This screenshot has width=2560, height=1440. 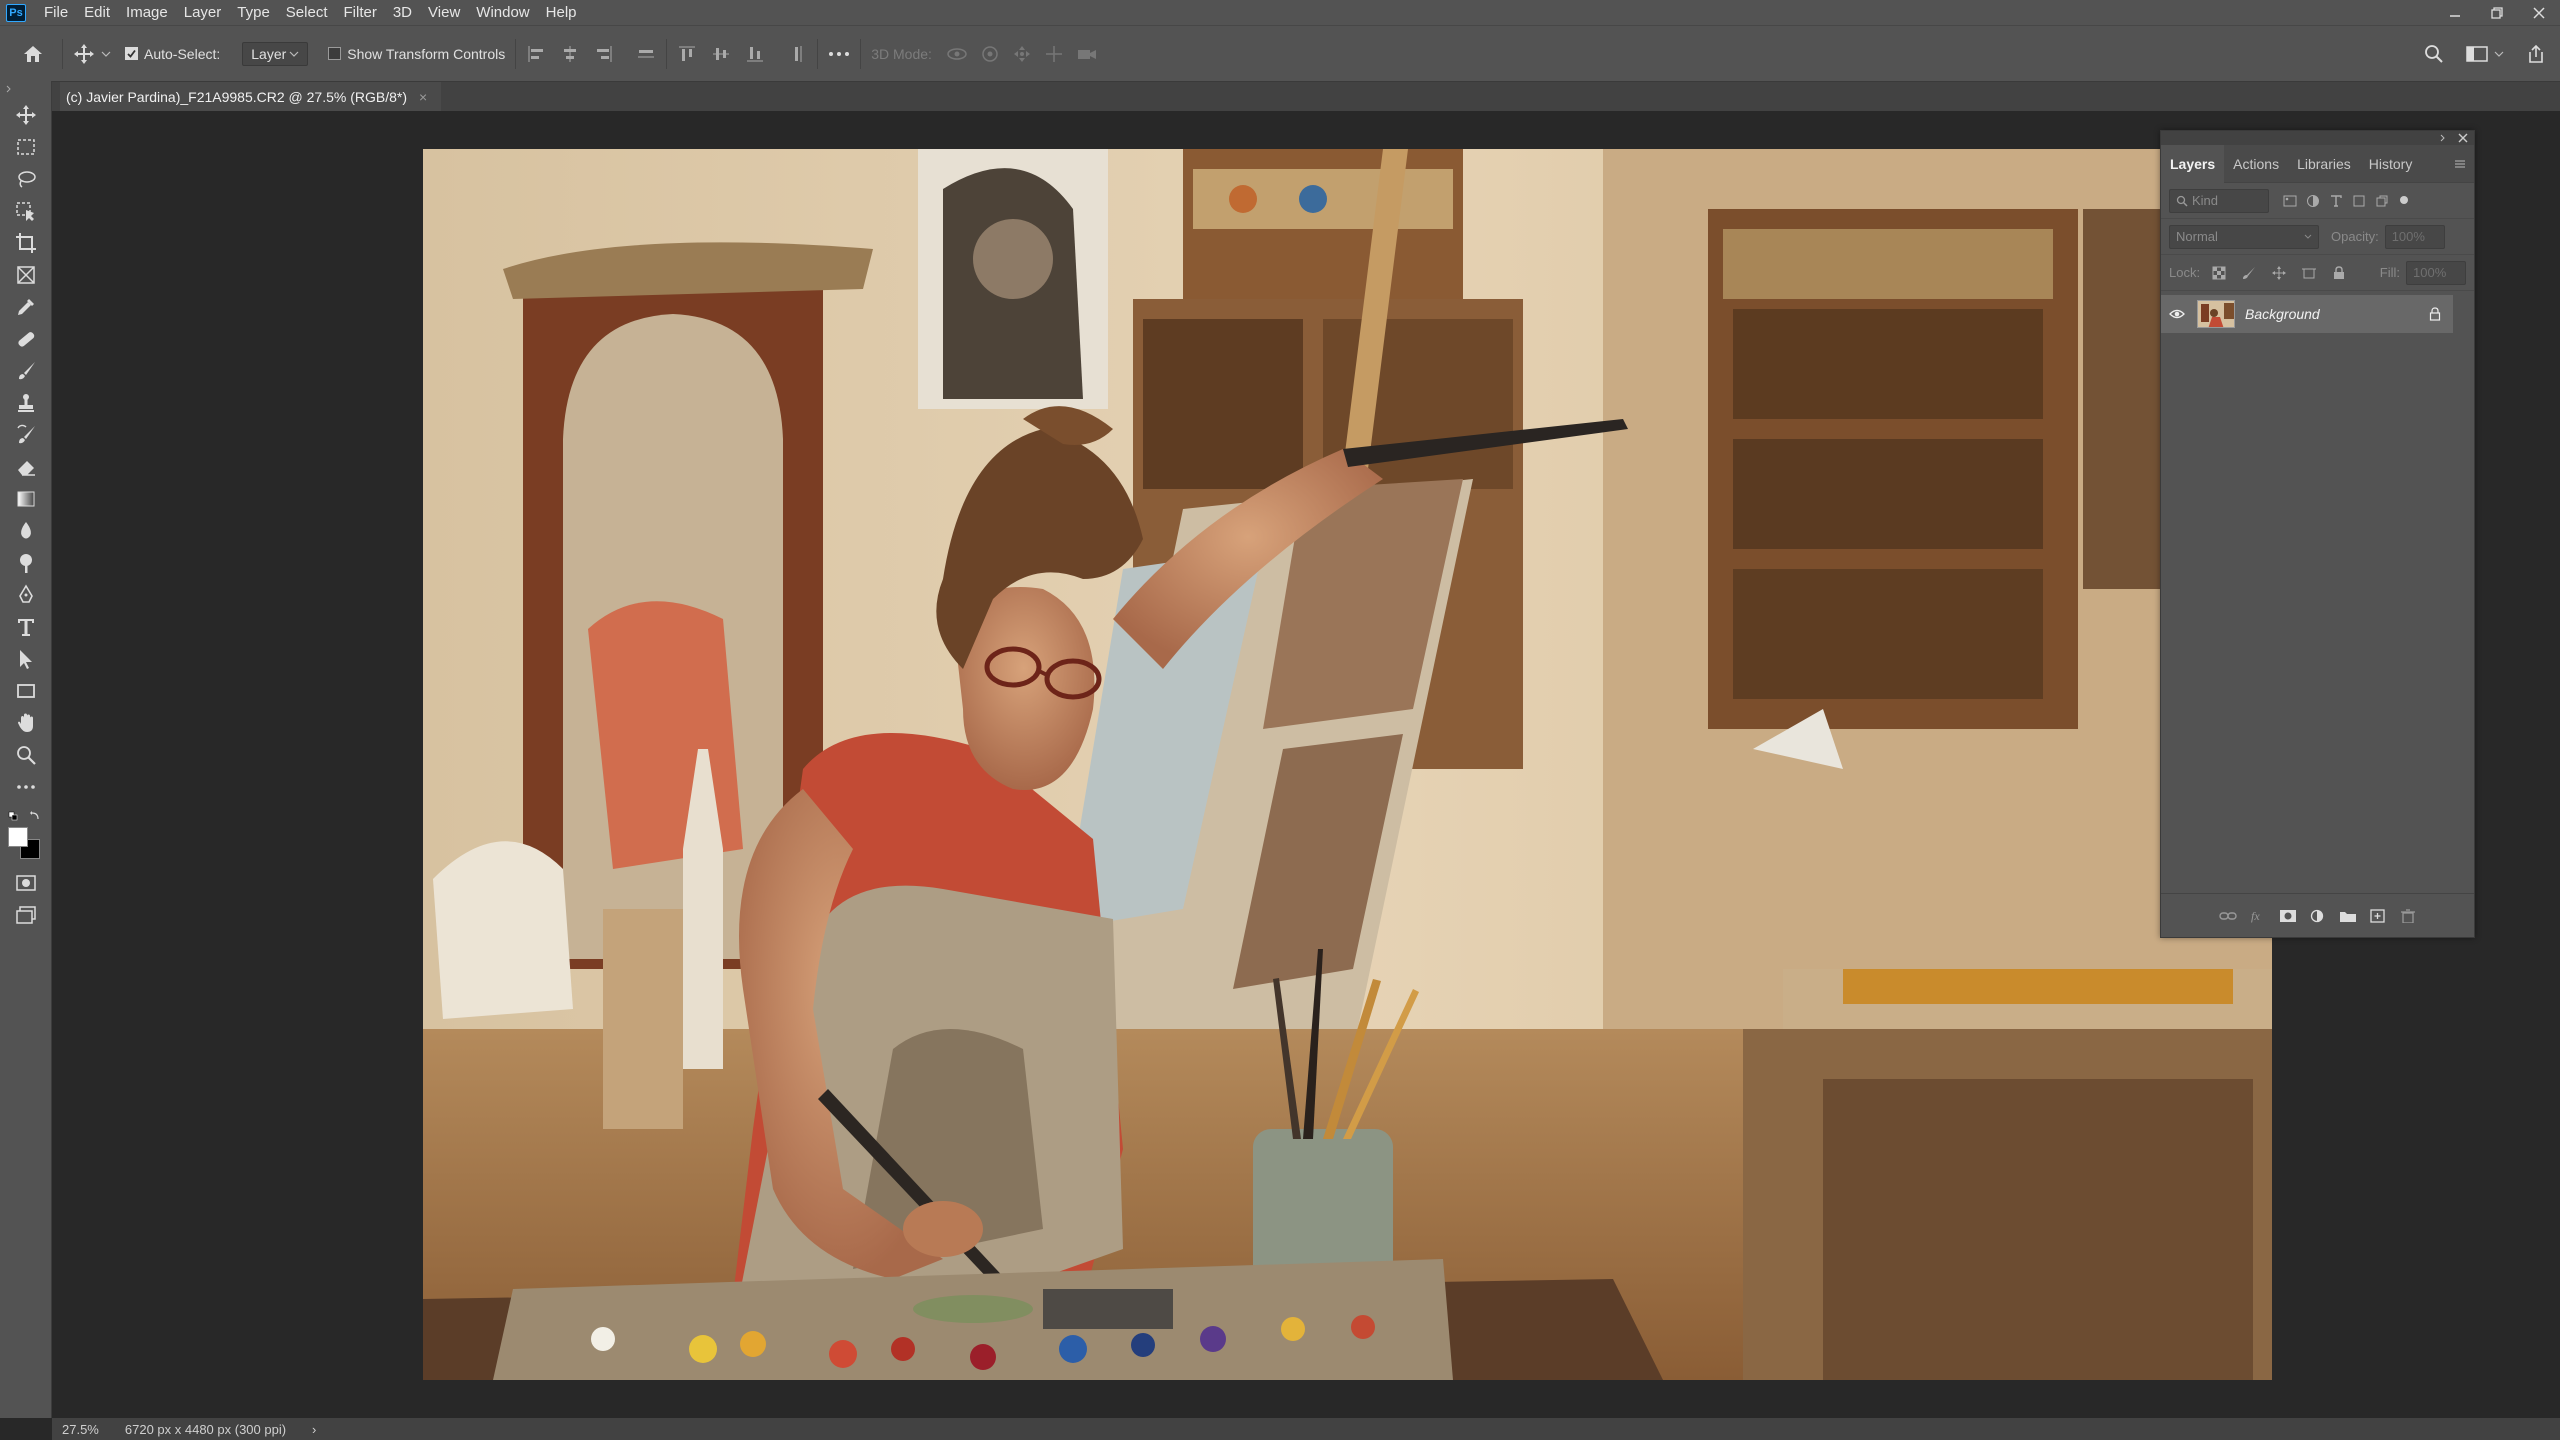 I want to click on close-icon, so click(x=2539, y=13).